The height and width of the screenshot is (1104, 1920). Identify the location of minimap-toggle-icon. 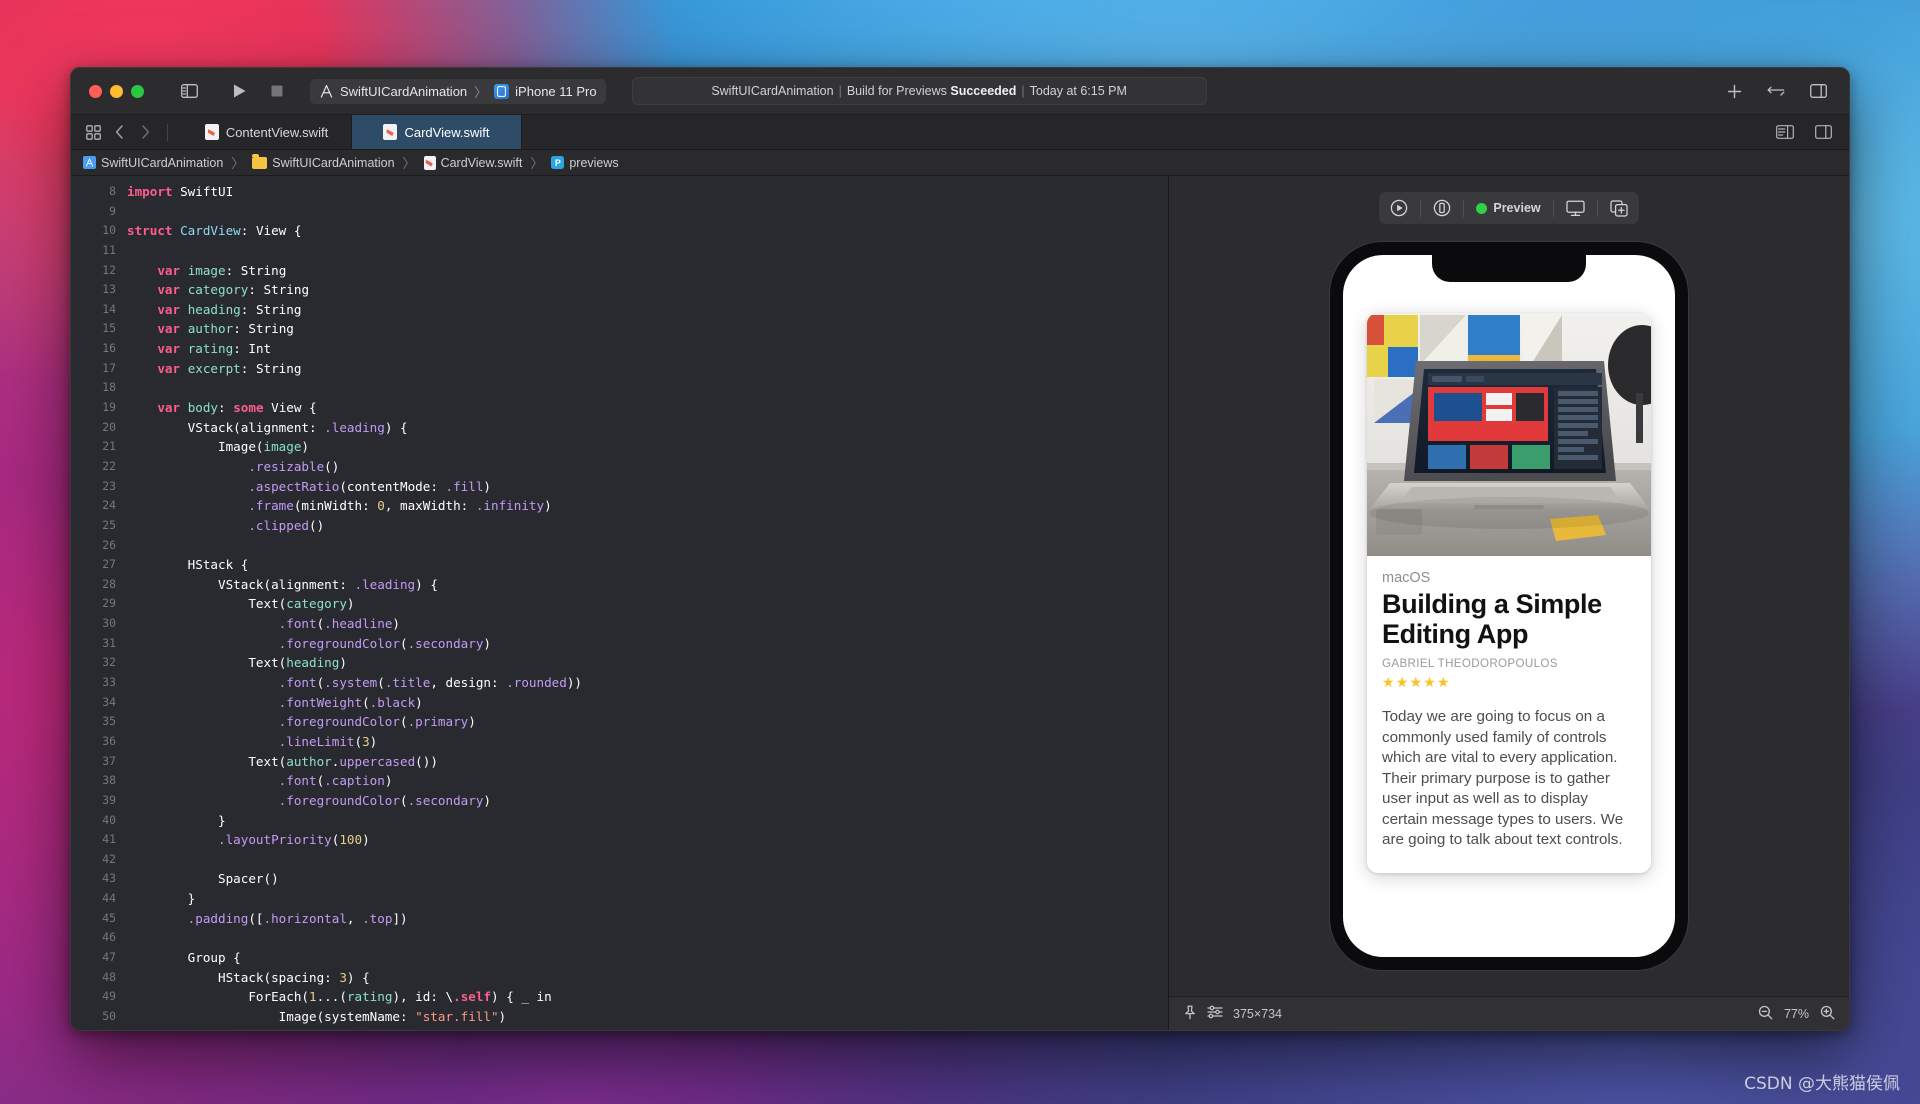
(1785, 132).